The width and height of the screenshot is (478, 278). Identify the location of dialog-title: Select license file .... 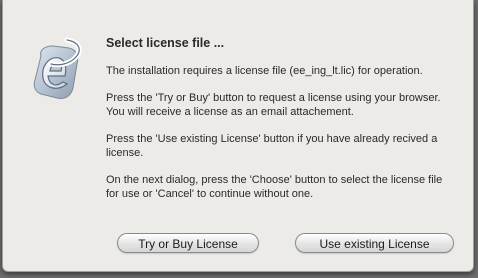
(165, 43).